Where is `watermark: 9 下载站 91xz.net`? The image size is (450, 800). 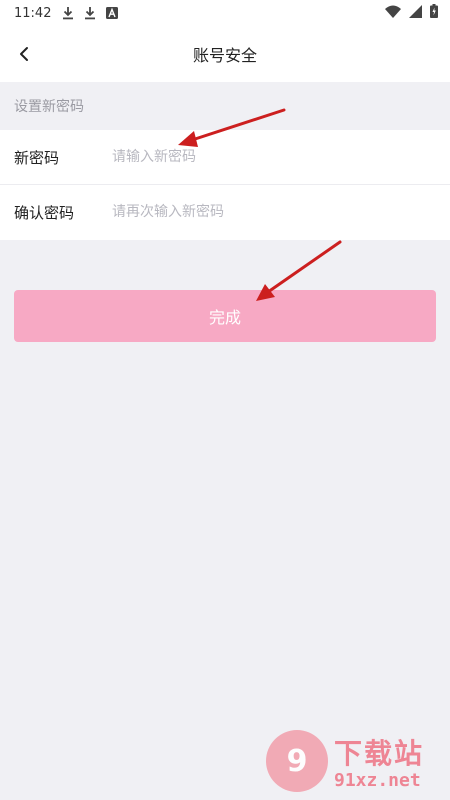
watermark: 9 下载站 91xz.net is located at coordinates (356, 761).